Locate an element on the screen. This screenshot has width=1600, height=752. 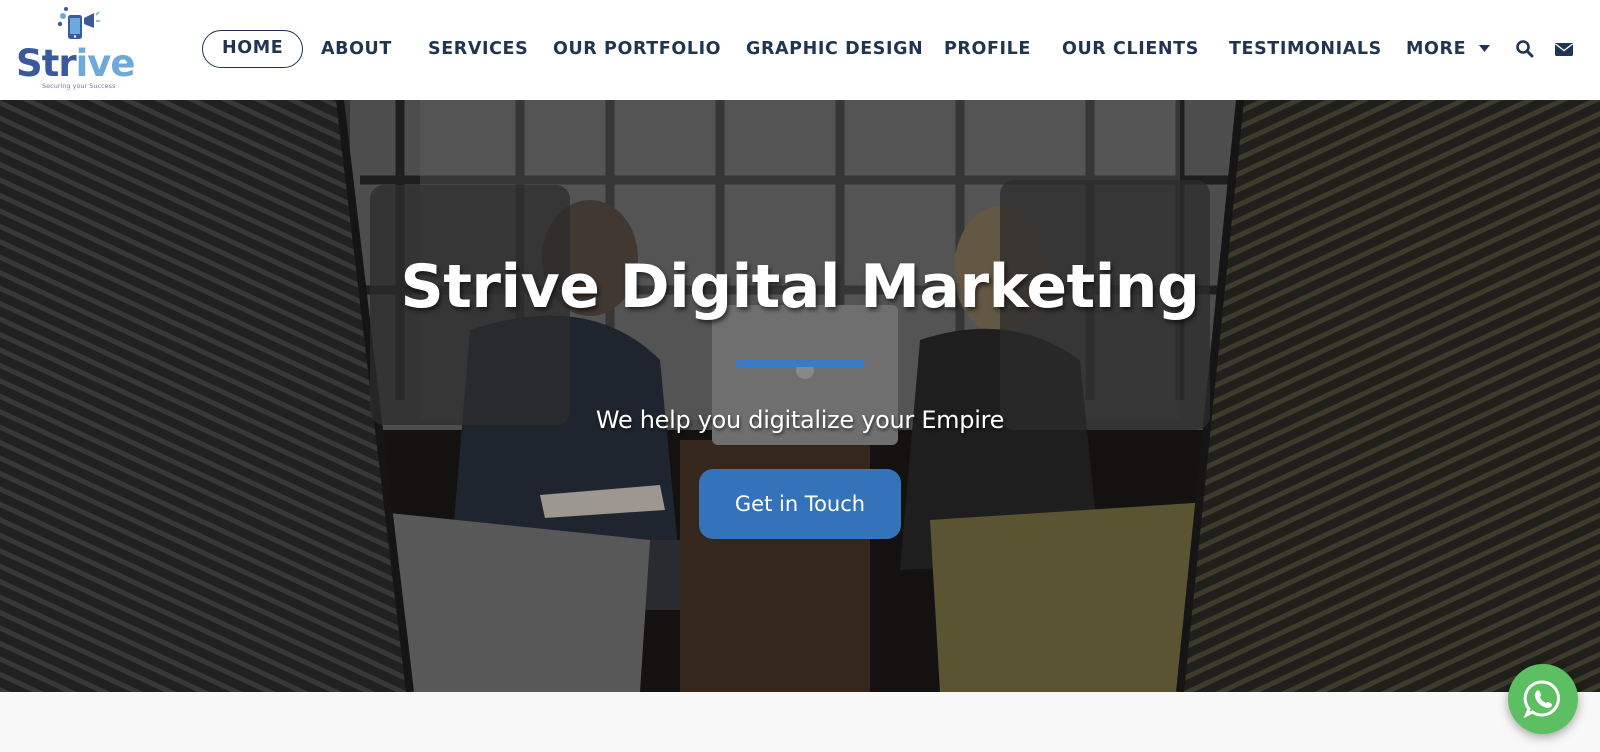
nav-item-more-label: MORE is located at coordinates (1436, 49).